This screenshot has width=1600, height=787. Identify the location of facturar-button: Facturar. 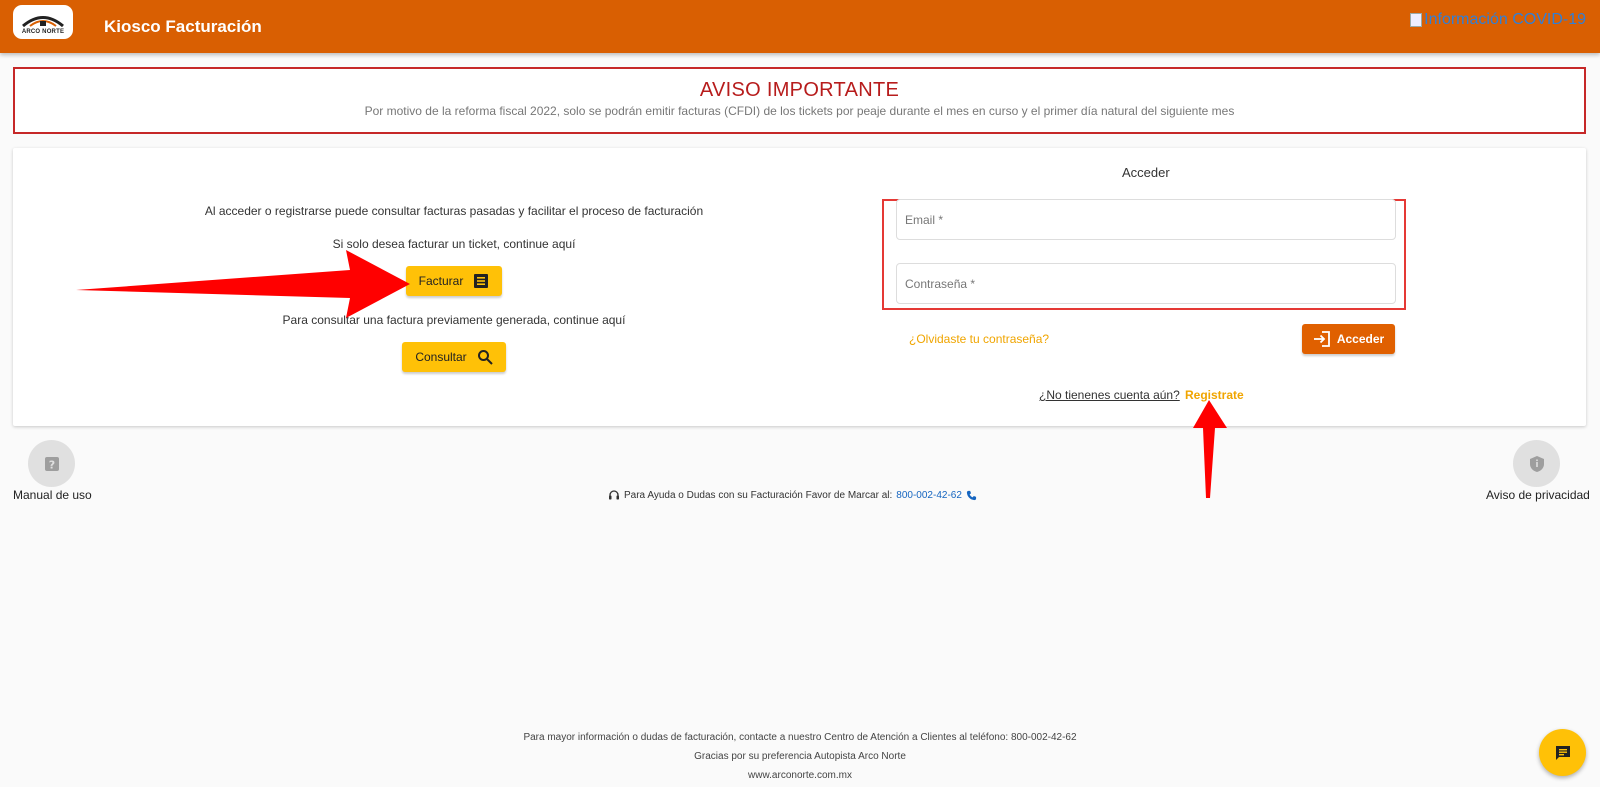
(454, 281).